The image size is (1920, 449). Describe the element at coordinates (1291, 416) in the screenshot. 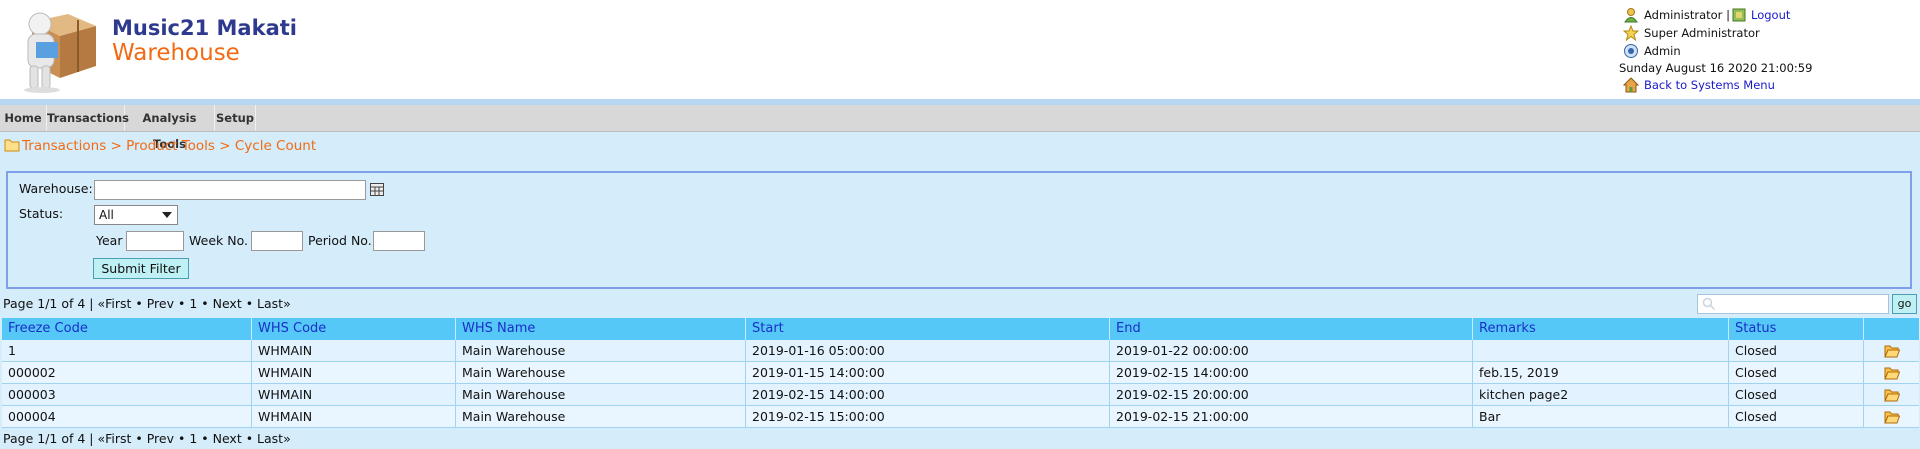

I see `cell-end: 2019-02-15 21:00:00` at that location.